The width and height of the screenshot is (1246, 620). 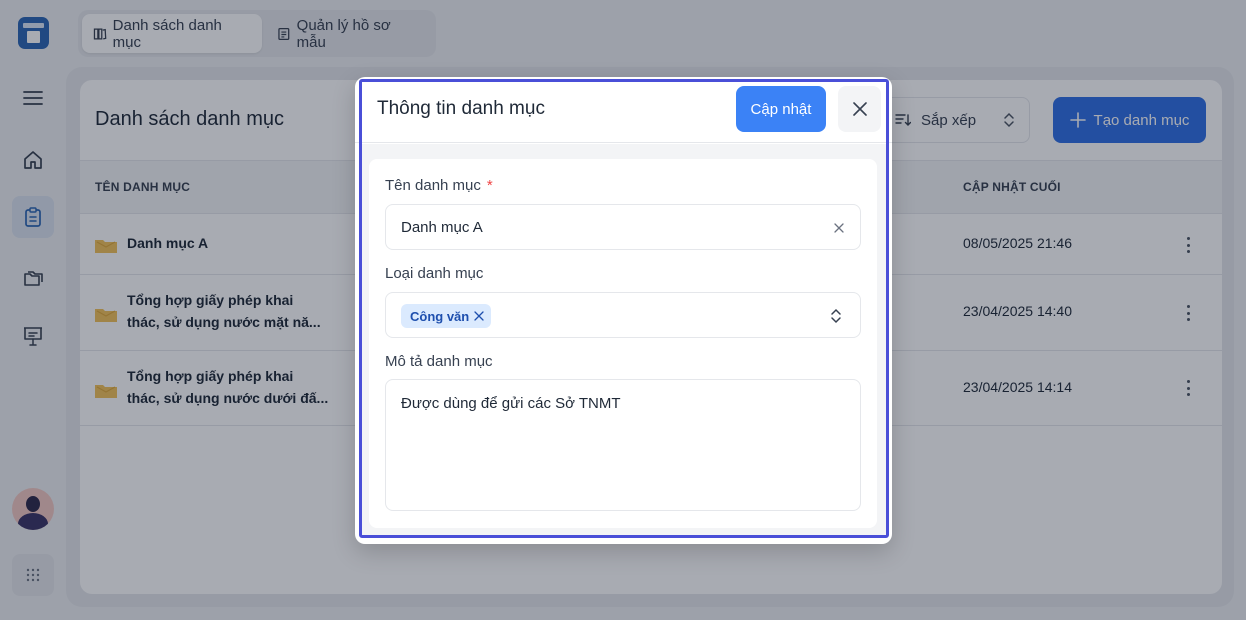 What do you see at coordinates (623, 110) in the screenshot?
I see `dialog-header: Thông tin danh mục Cập nhật` at bounding box center [623, 110].